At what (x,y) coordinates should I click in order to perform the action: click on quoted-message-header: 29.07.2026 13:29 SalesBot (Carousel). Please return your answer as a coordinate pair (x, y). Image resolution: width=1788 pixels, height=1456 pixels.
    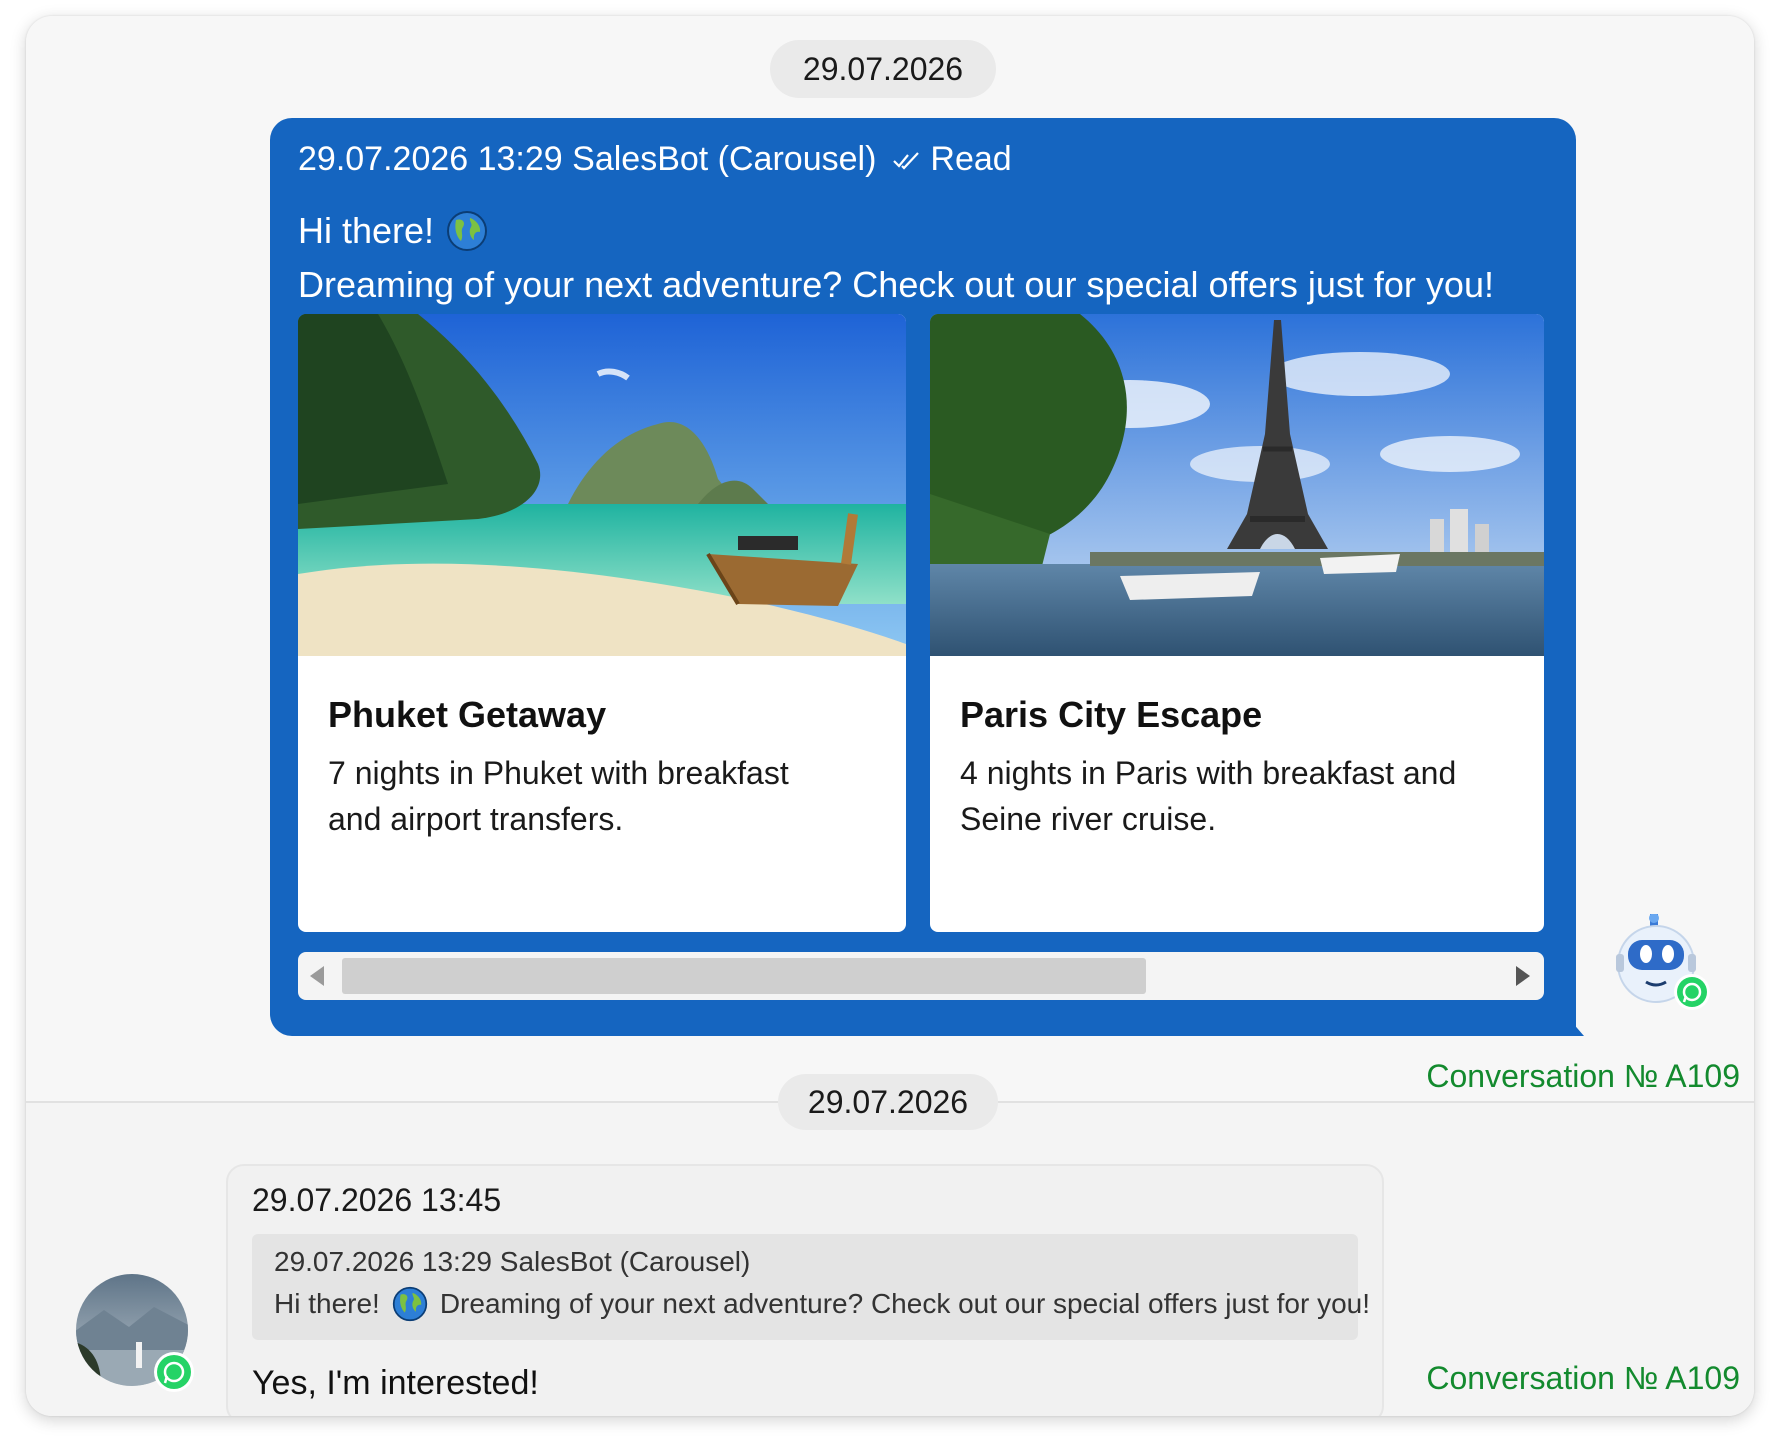
    Looking at the image, I should click on (512, 1261).